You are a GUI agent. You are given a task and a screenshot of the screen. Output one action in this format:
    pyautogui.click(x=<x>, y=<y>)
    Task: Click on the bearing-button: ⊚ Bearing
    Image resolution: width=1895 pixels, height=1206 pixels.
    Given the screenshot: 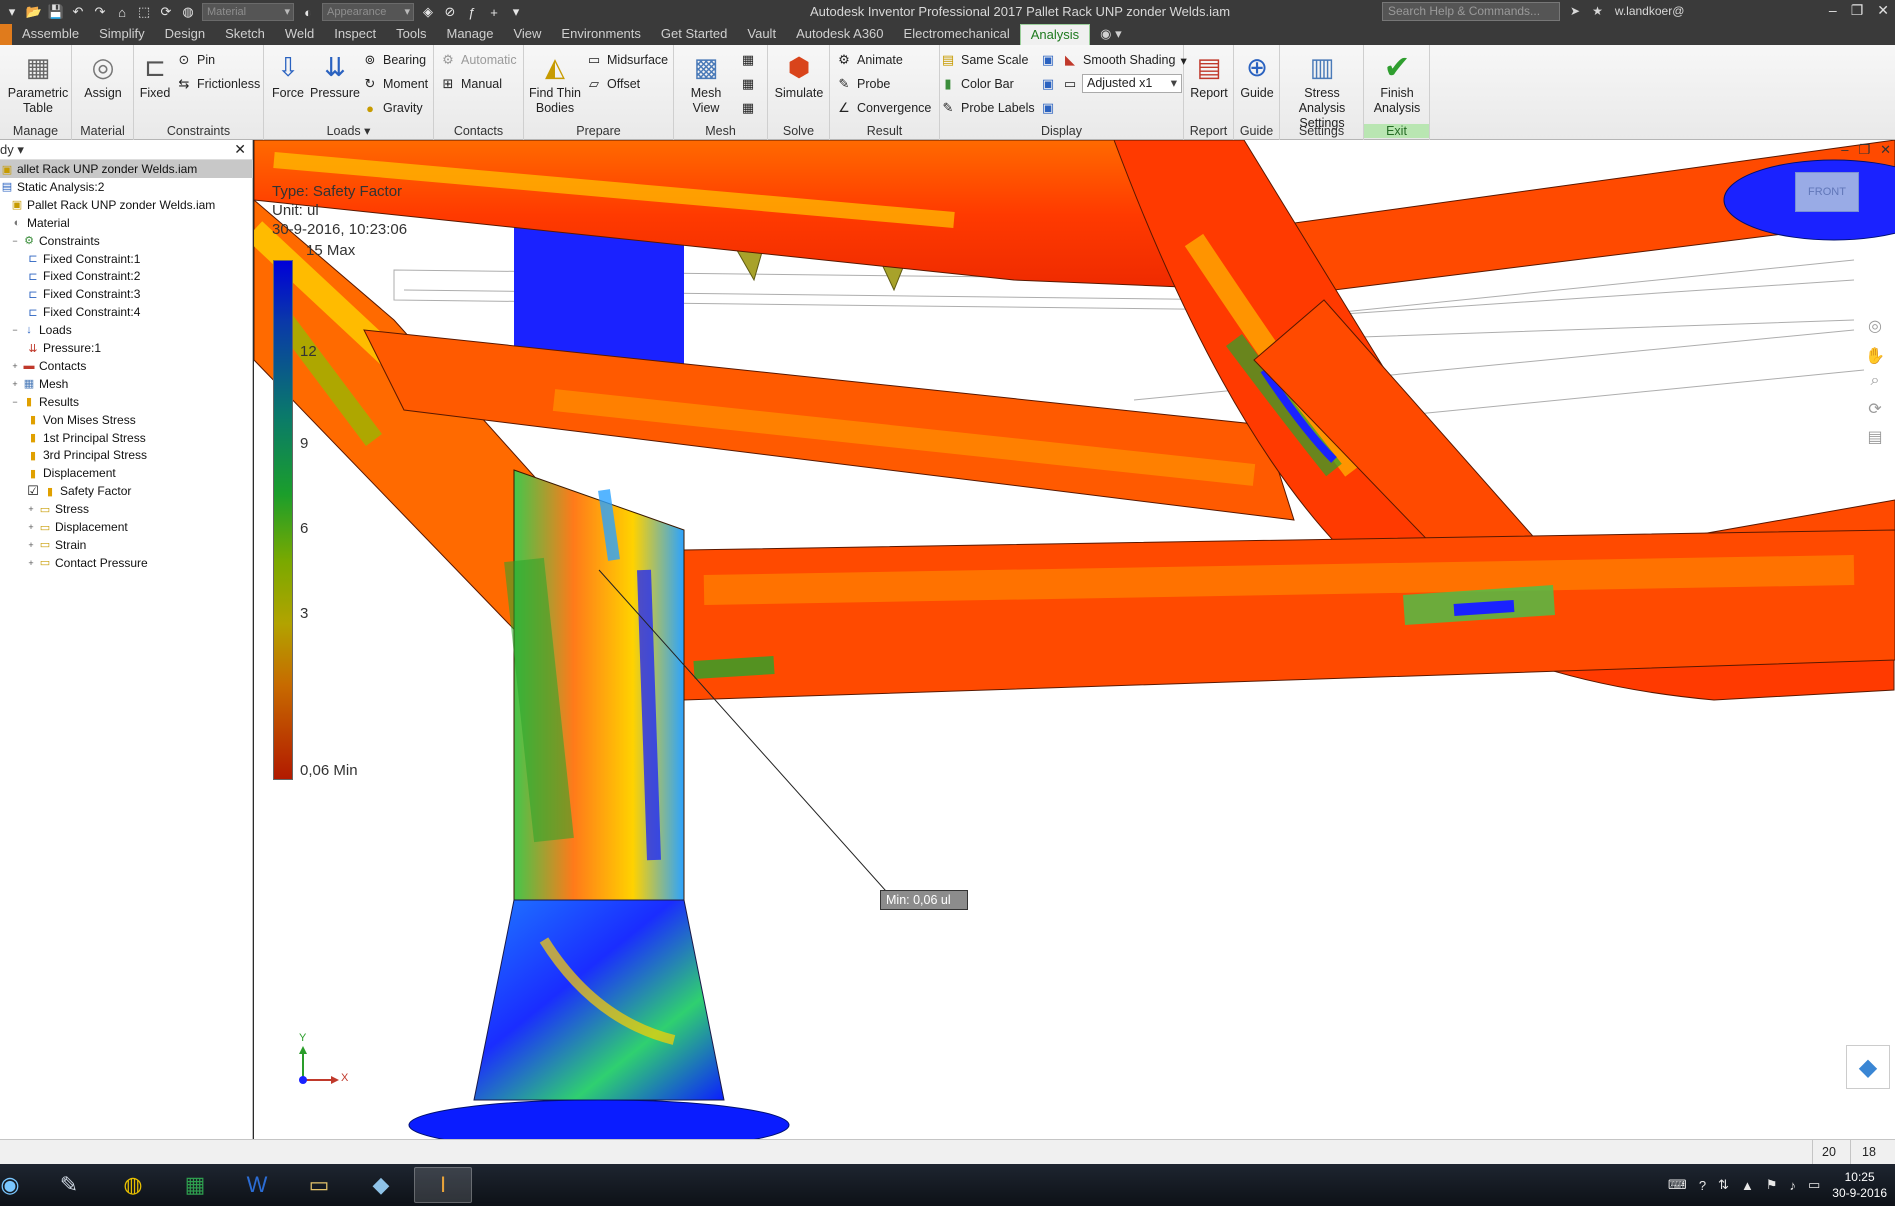 What is the action you would take?
    pyautogui.click(x=394, y=60)
    